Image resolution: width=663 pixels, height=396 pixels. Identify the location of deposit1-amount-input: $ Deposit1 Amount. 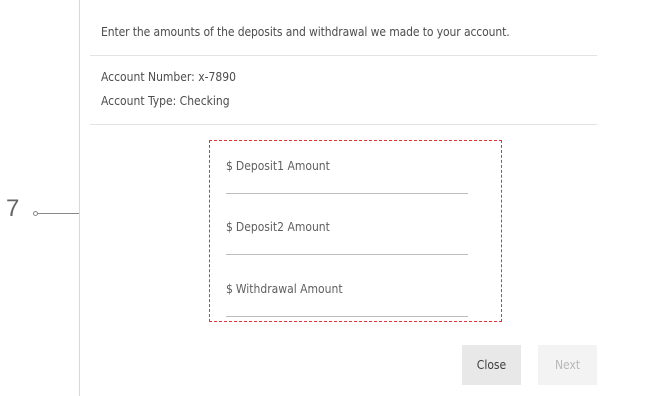
(347, 176).